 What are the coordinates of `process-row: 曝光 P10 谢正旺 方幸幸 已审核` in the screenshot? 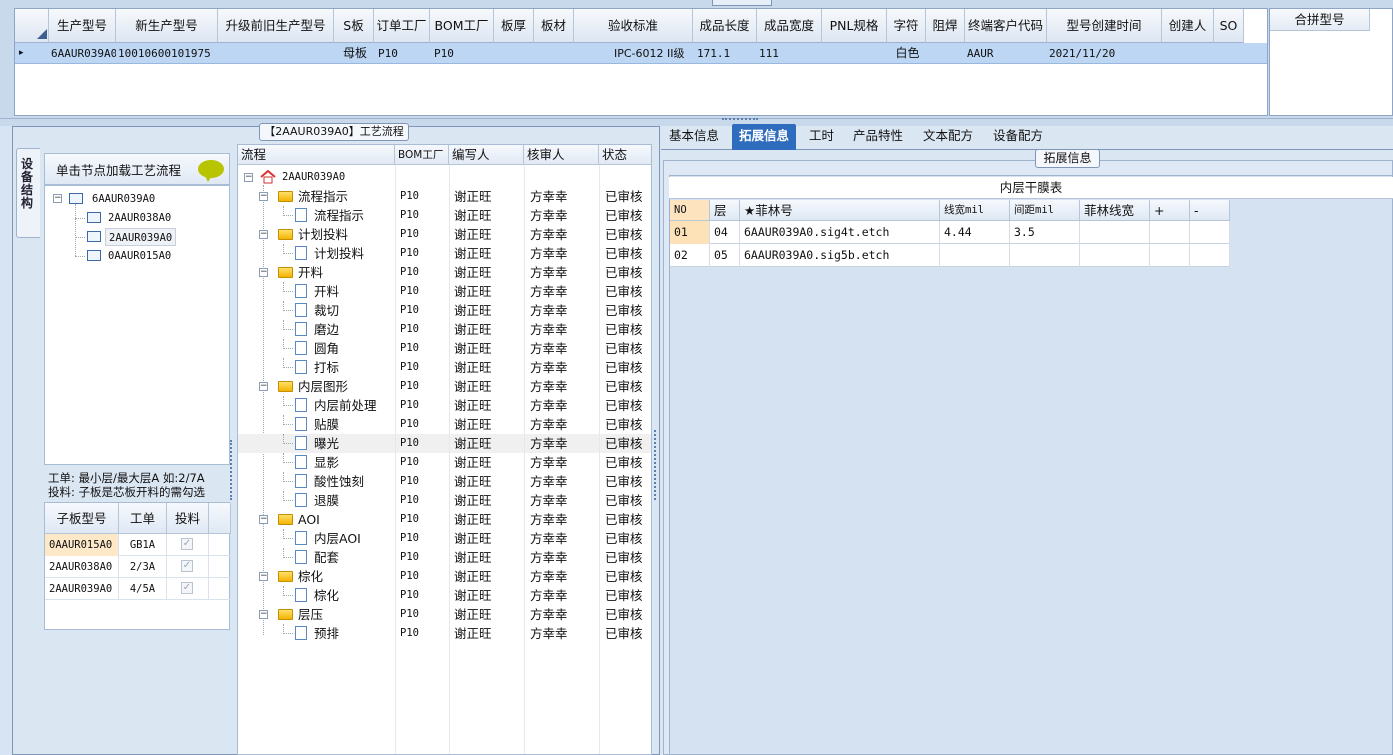 It's located at (444, 443).